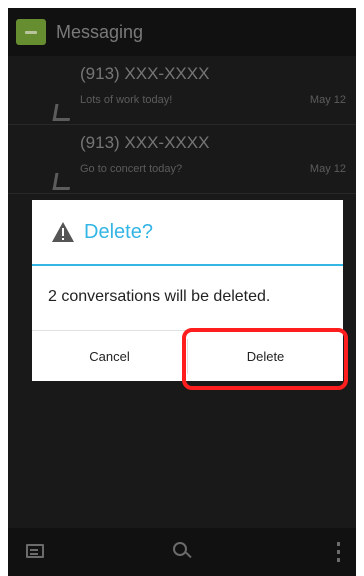 This screenshot has height=576, width=364. I want to click on dialog-message: 2 conversations will be deleted., so click(159, 296).